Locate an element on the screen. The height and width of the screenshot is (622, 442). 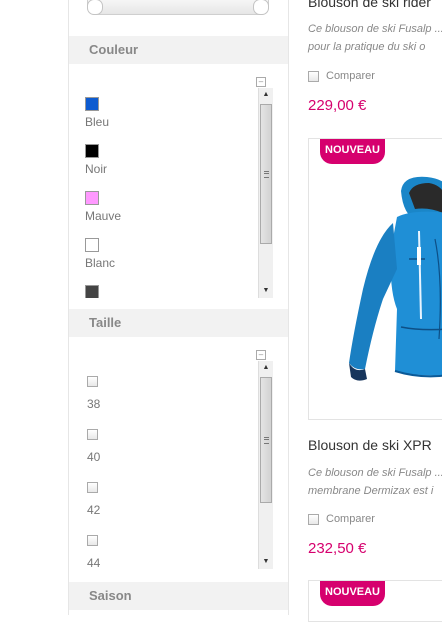
color-option-bleu: Bleu is located at coordinates (97, 113).